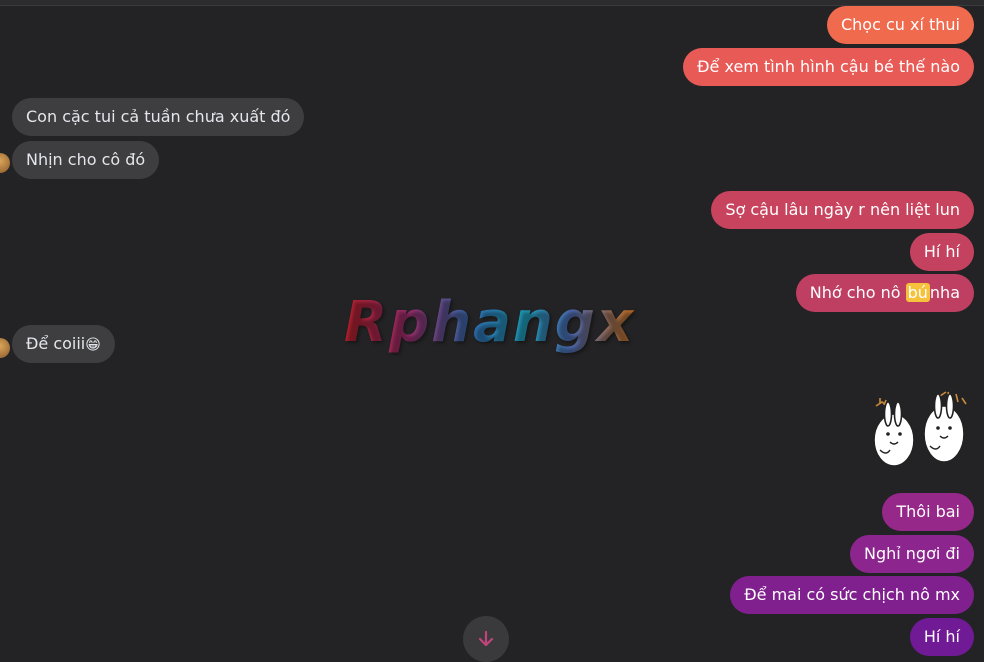  Describe the element at coordinates (900, 25) in the screenshot. I see `message-outgoing: Chọc cu xí thui` at that location.